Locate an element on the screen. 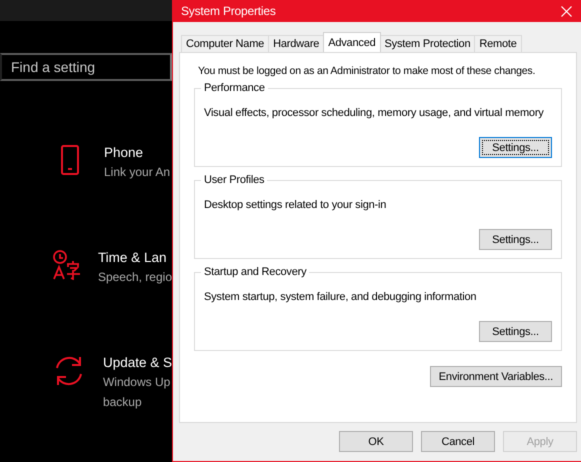  group-description: System startup, system failure, and debugging information is located at coordinates (341, 297).